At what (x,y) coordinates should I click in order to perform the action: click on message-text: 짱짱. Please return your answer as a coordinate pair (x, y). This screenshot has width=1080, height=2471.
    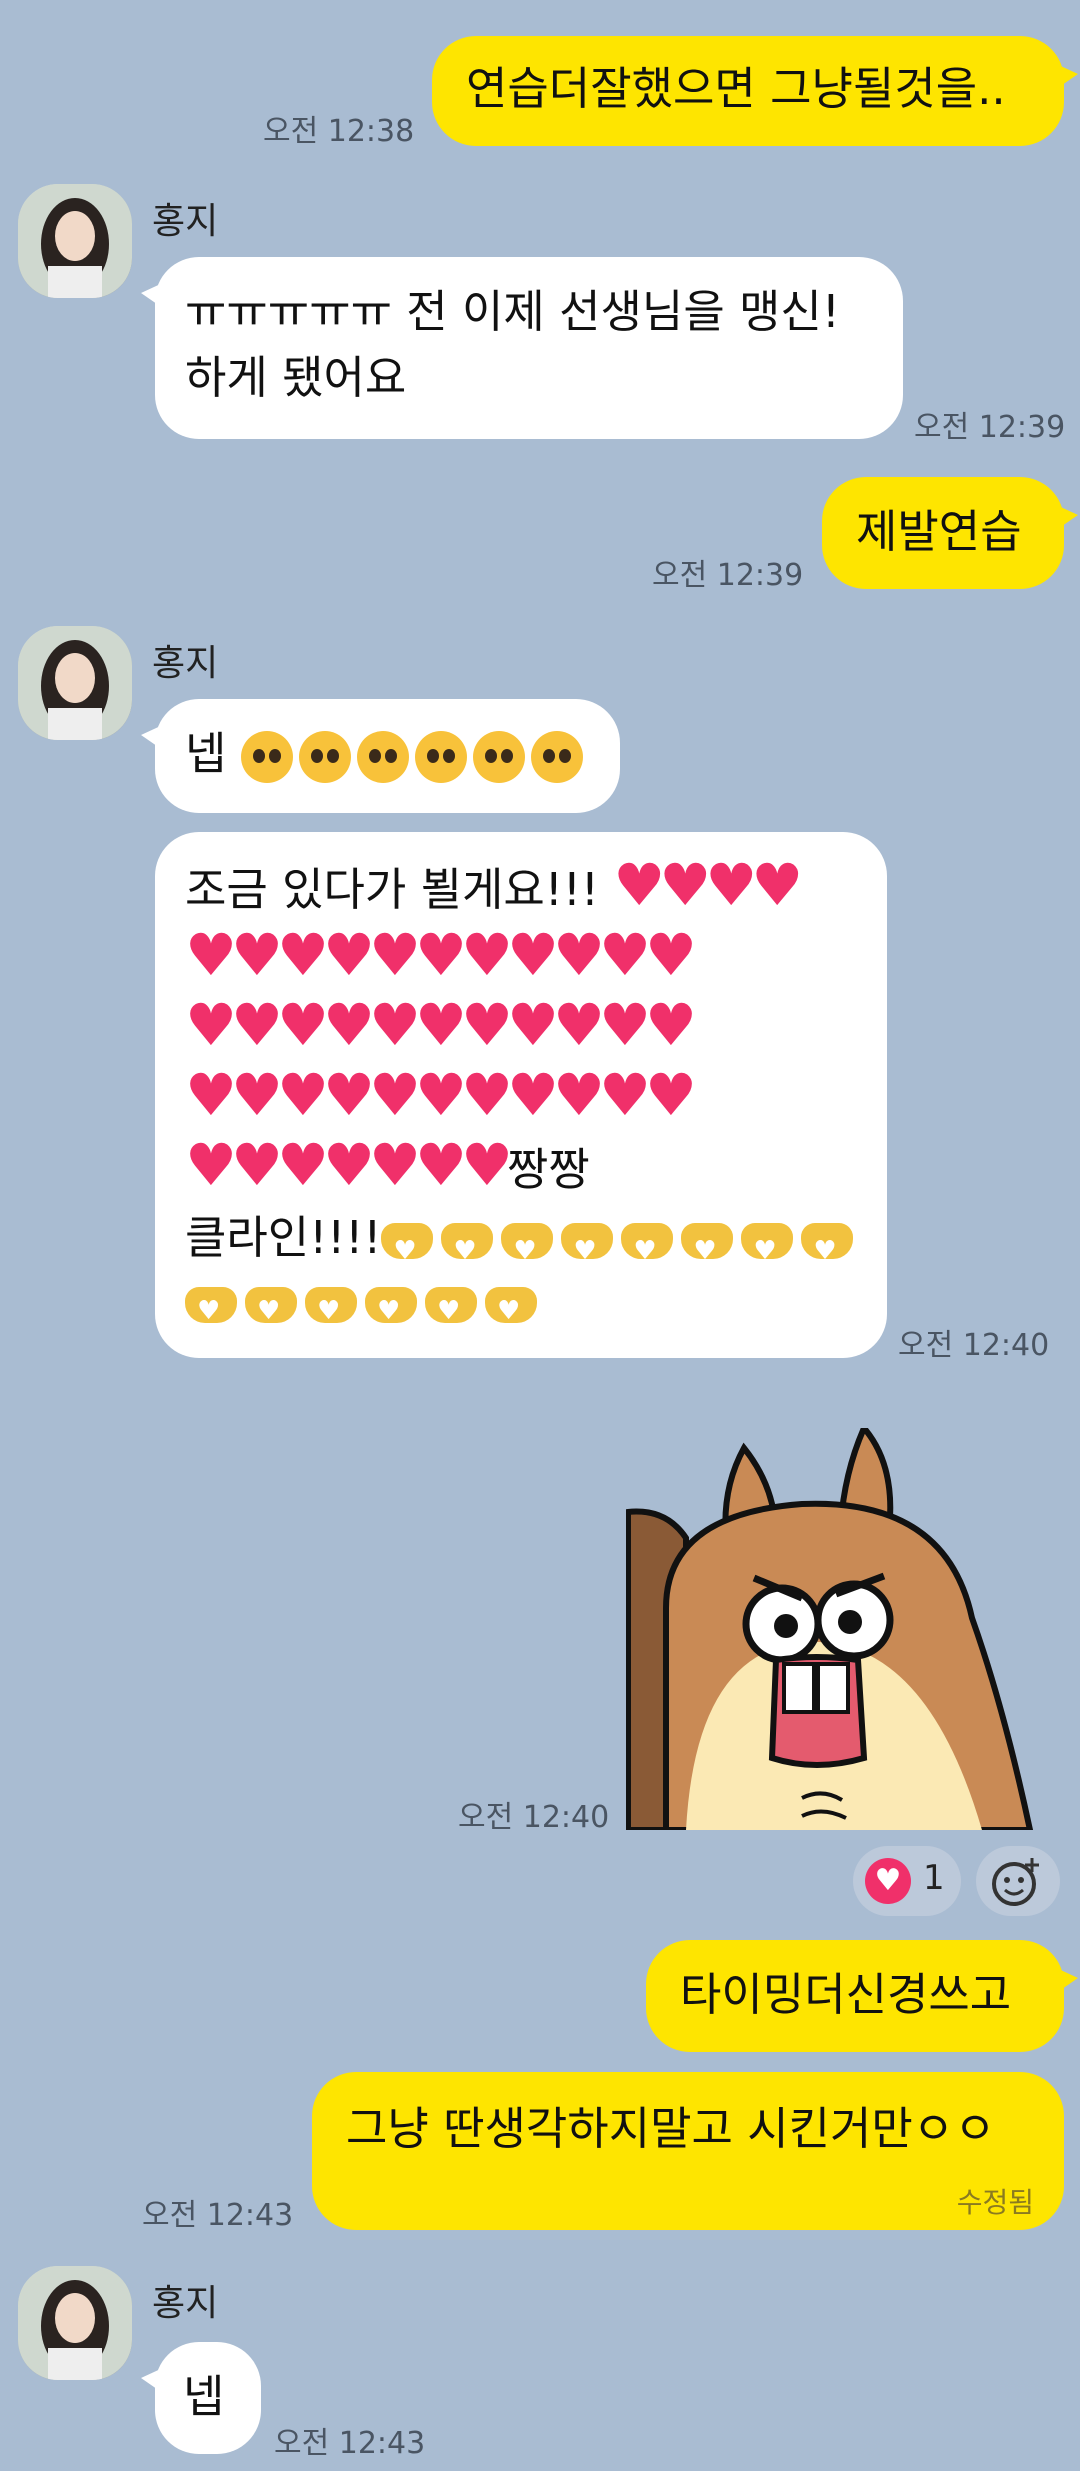
    Looking at the image, I should click on (548, 1169).